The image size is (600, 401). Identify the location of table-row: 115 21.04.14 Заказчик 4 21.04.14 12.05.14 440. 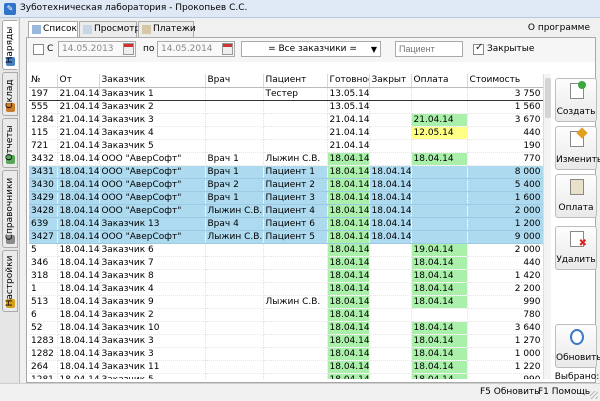
(286, 133).